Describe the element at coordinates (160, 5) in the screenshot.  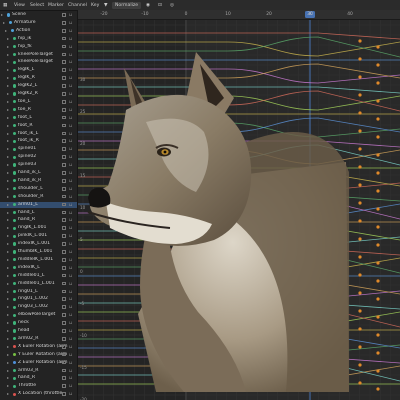
I see `snap-icon: ⊡` at that location.